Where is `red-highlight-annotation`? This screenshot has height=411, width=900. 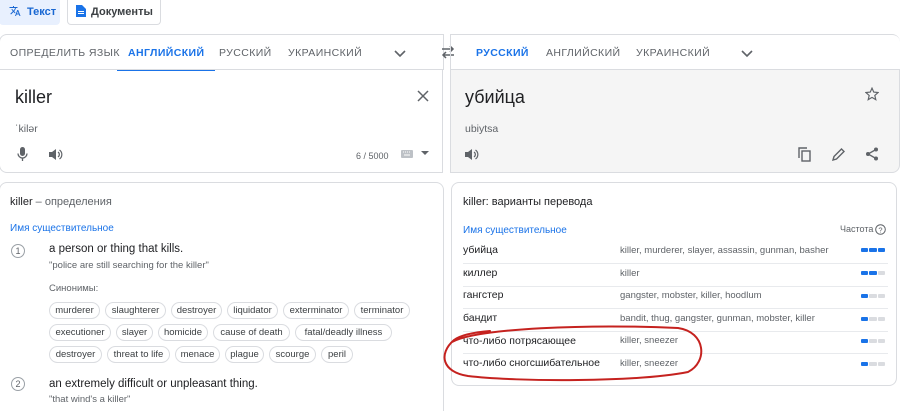
red-highlight-annotation is located at coordinates (573, 353).